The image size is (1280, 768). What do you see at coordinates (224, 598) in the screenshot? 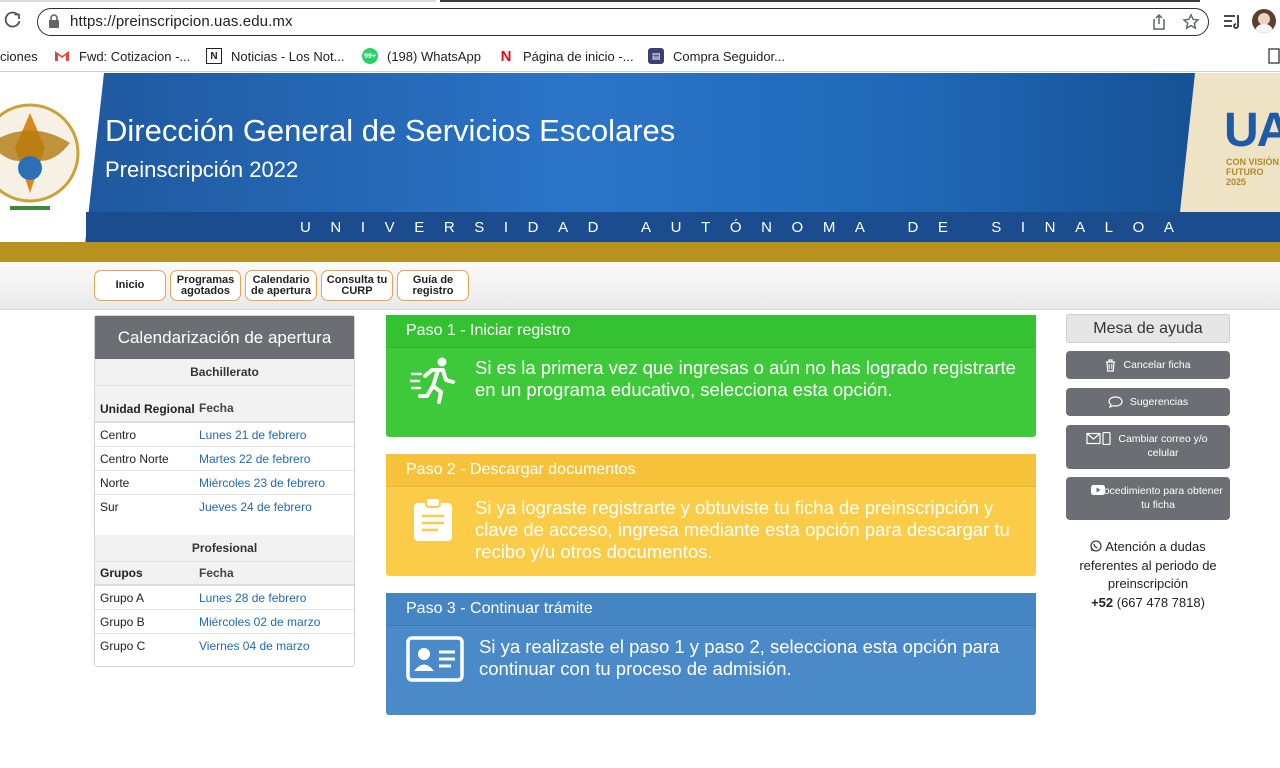
I see `table-row: Grupo A Lunes 28 de febrero` at bounding box center [224, 598].